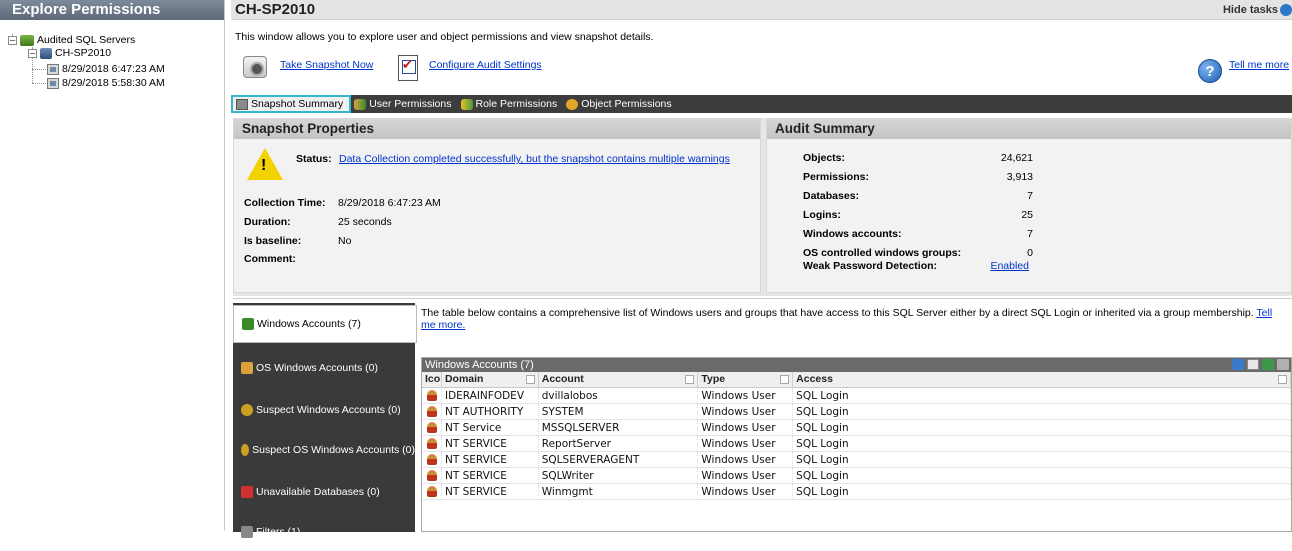 The image size is (1292, 551). What do you see at coordinates (1253, 364) in the screenshot?
I see `columns-icon` at bounding box center [1253, 364].